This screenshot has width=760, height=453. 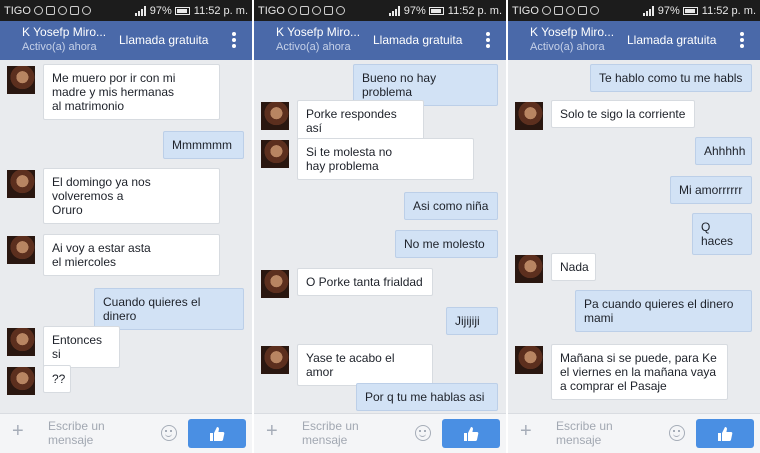 I want to click on incoming-message-bubble: Si te molesta no hay problema, so click(x=385, y=159).